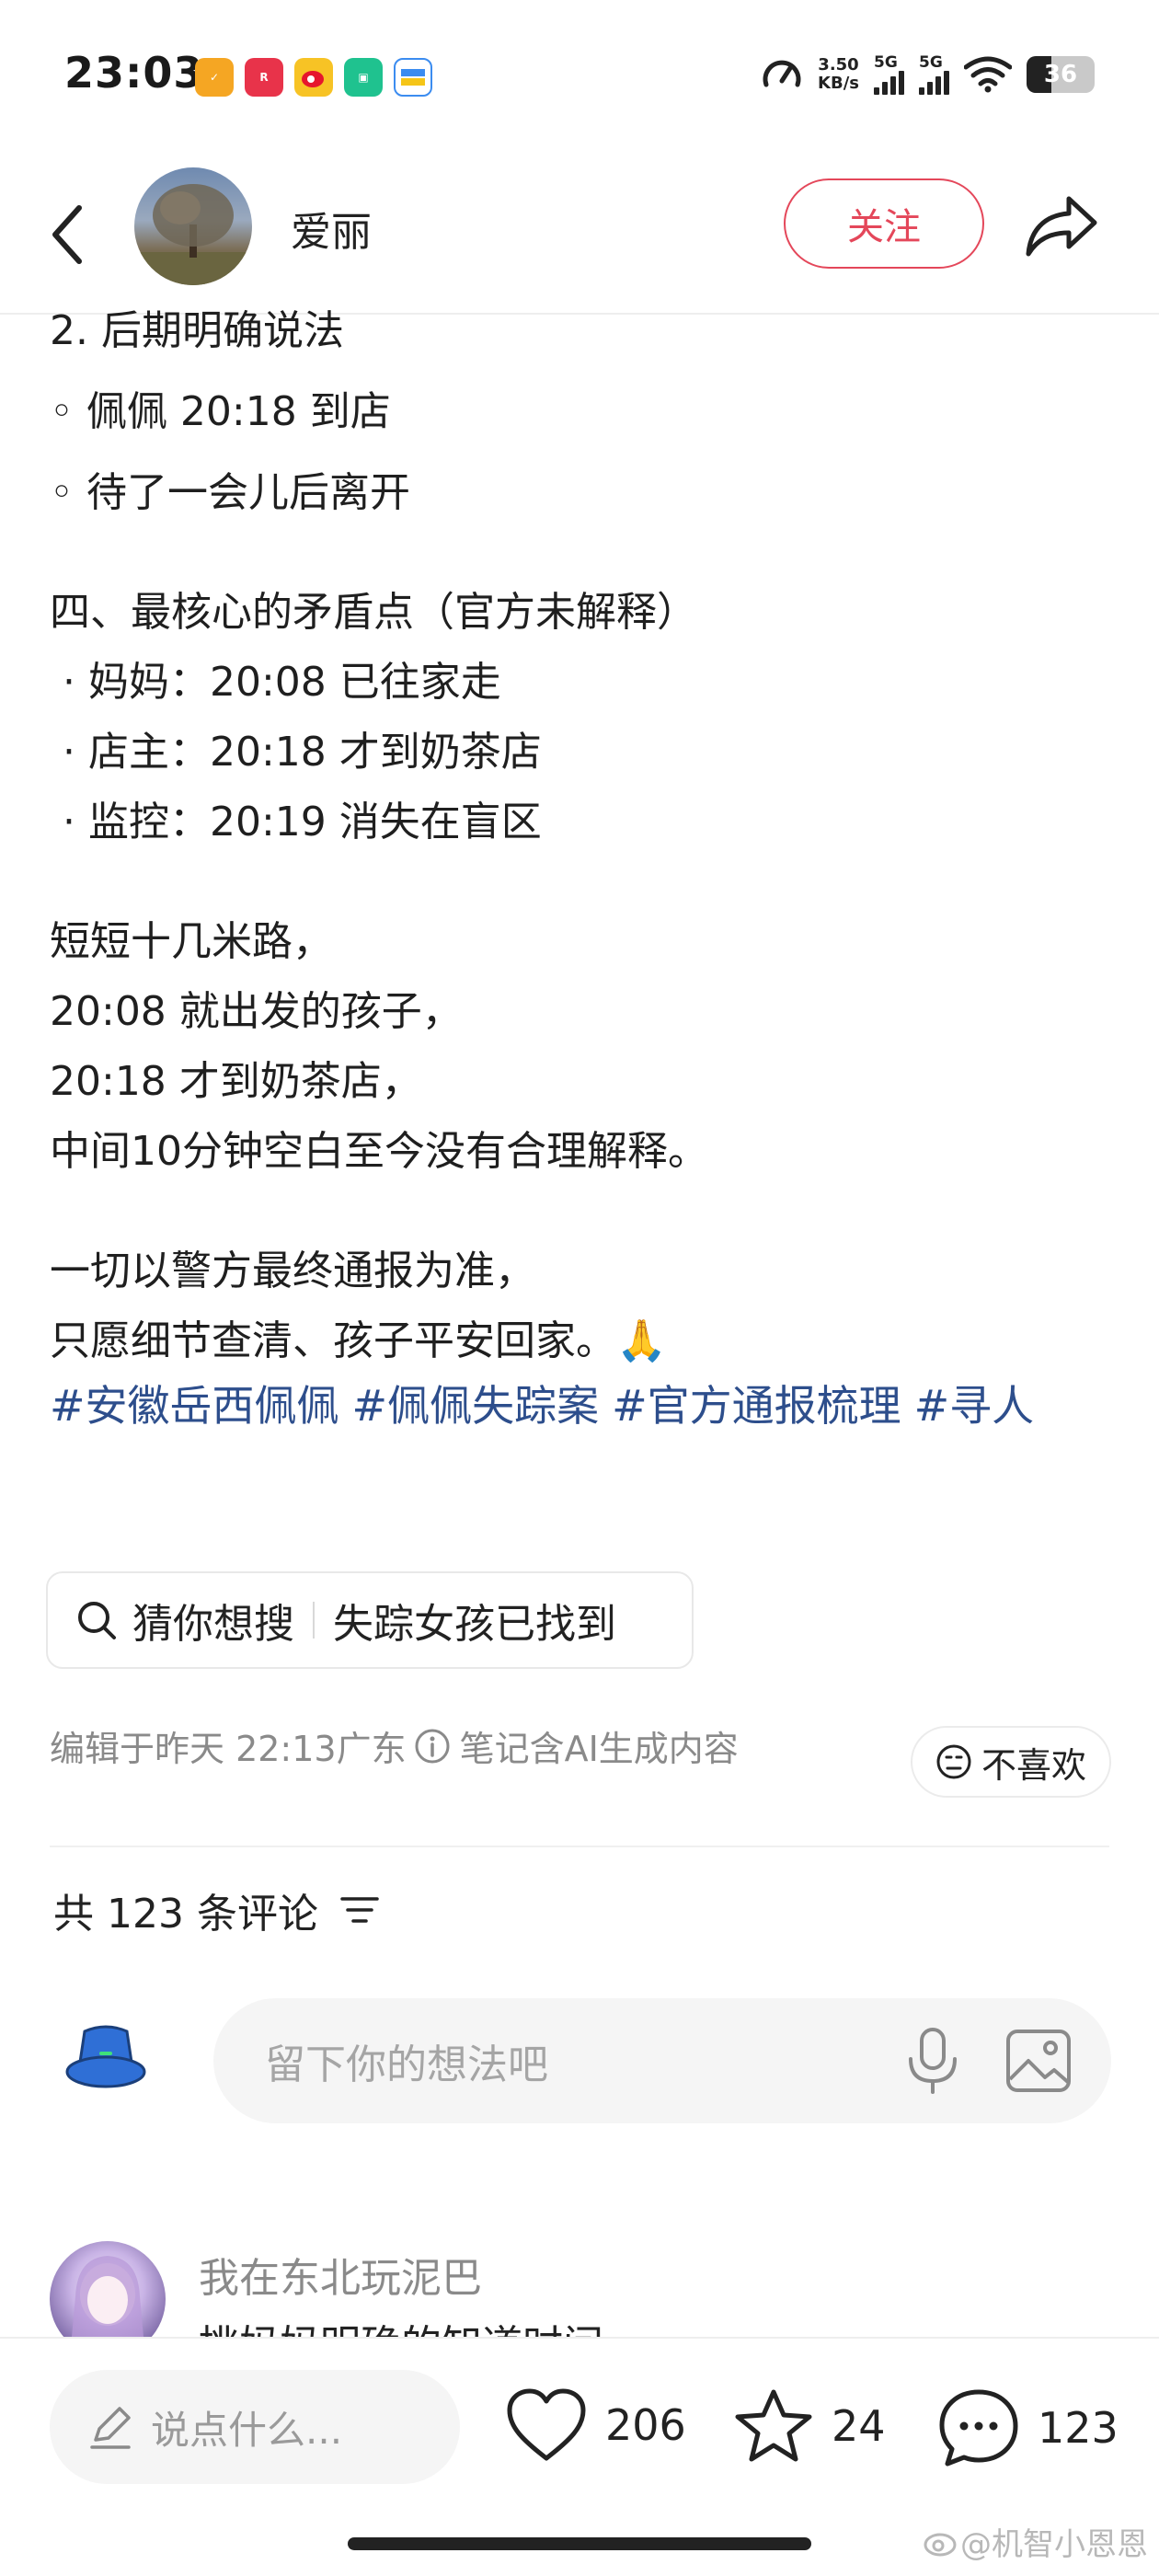 The width and height of the screenshot is (1159, 2576). What do you see at coordinates (194, 1406) in the screenshot?
I see `hashtag-link: #安徽岳西佩佩` at bounding box center [194, 1406].